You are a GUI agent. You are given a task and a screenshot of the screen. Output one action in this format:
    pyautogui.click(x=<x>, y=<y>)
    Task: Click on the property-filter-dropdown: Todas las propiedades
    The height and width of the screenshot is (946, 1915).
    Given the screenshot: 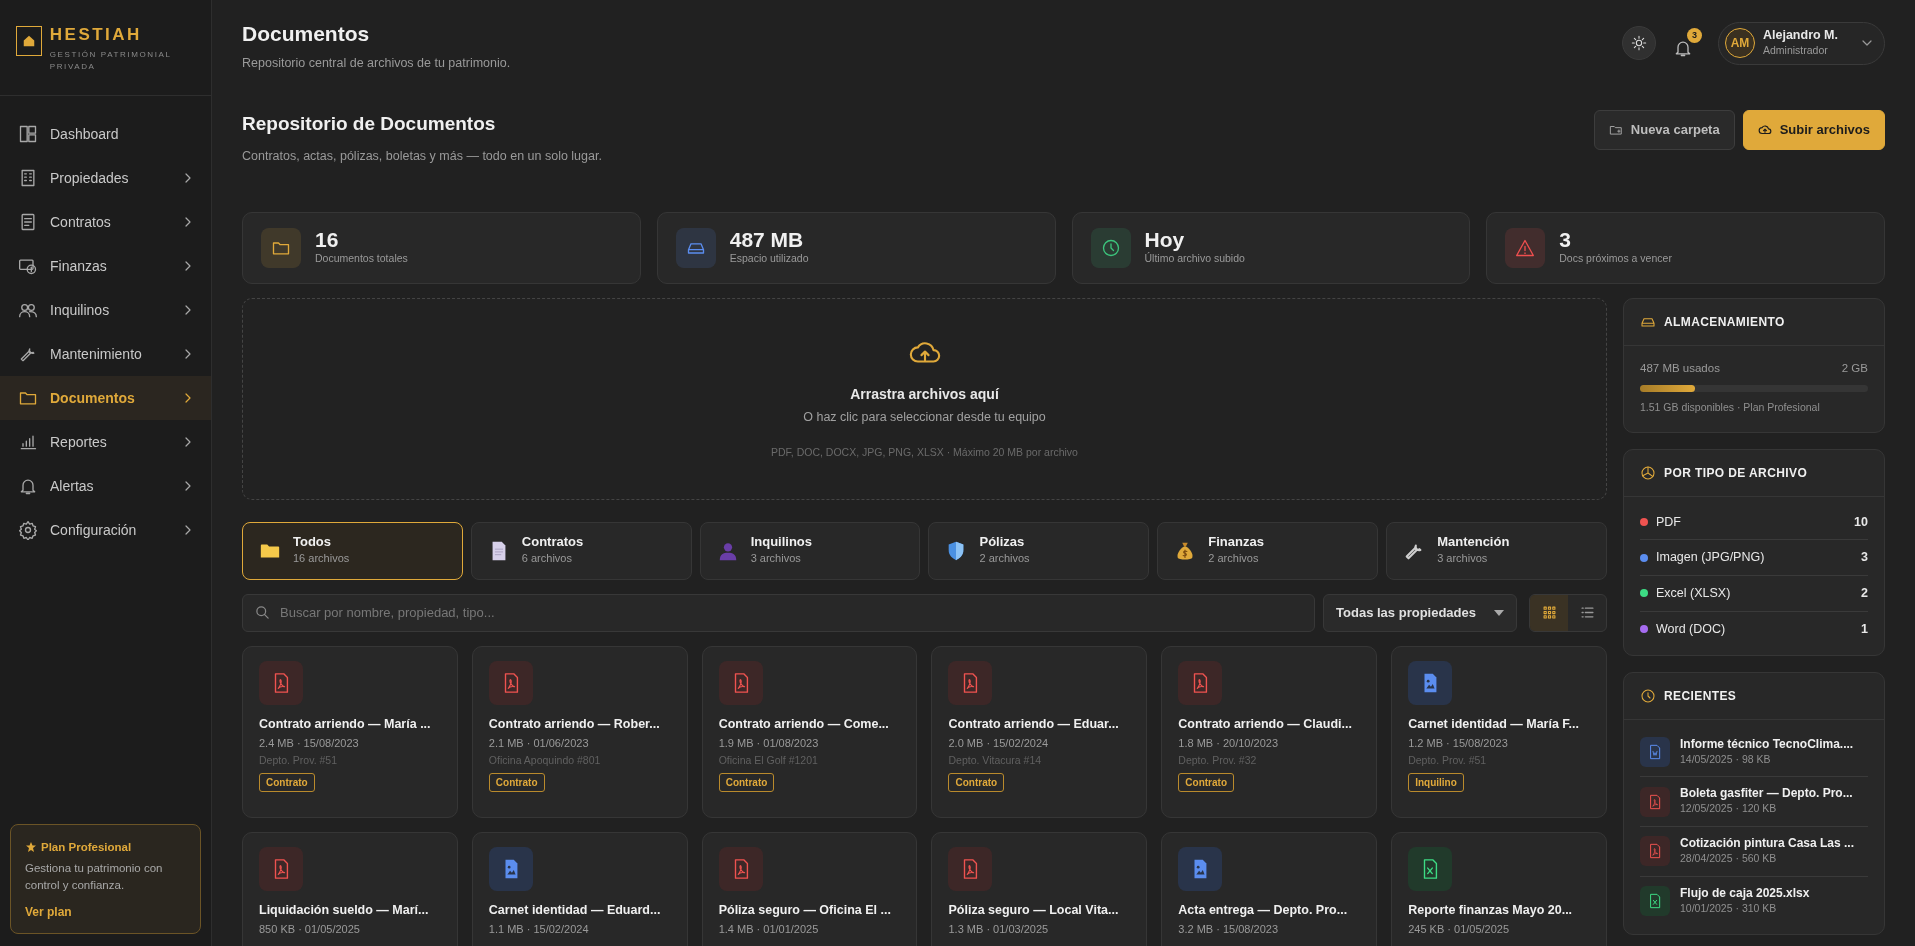 What is the action you would take?
    pyautogui.click(x=1420, y=612)
    